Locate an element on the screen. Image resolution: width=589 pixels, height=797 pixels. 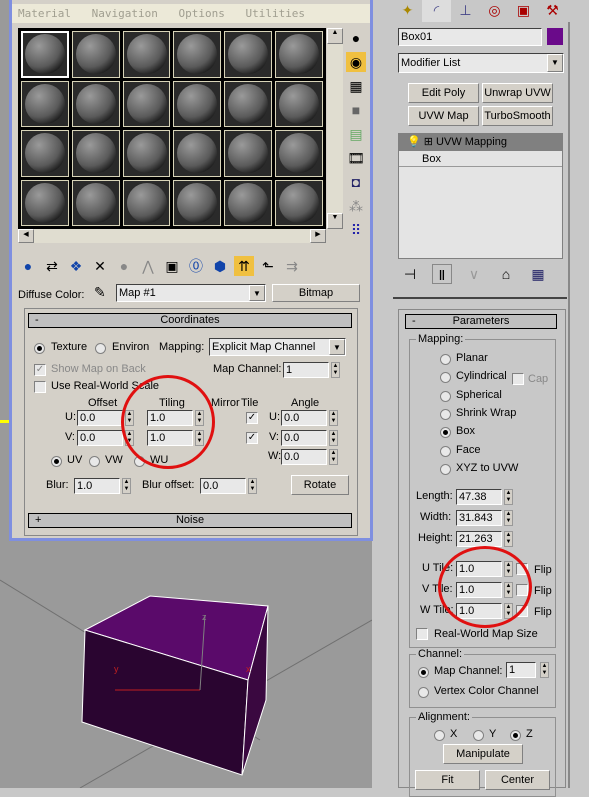
height-input: 21.263 is located at coordinates (479, 539).